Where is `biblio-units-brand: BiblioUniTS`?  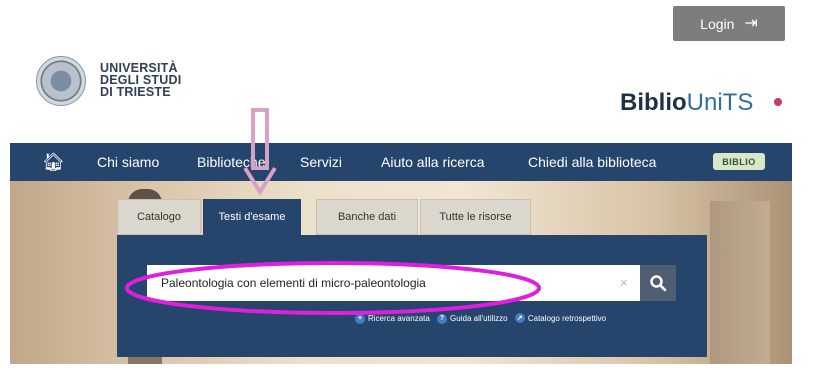 biblio-units-brand: BiblioUniTS is located at coordinates (686, 103).